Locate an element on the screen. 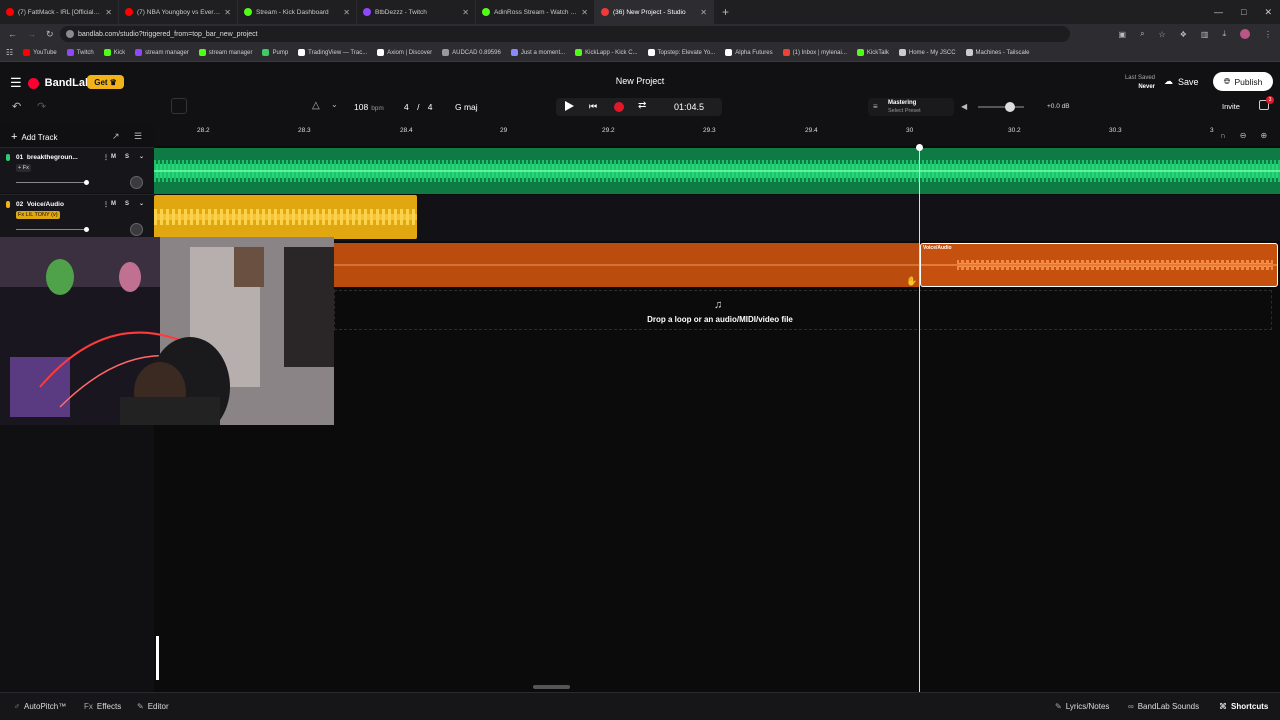  volume-icon: ◀ is located at coordinates (964, 106).